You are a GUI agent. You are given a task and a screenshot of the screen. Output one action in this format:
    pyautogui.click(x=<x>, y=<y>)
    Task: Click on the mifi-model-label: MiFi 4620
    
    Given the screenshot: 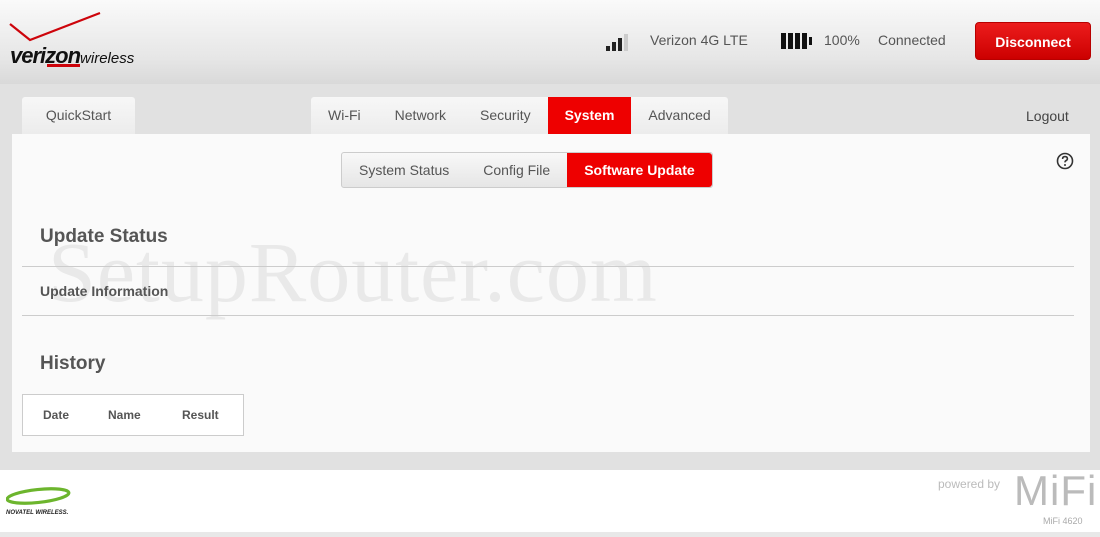 What is the action you would take?
    pyautogui.click(x=1063, y=521)
    